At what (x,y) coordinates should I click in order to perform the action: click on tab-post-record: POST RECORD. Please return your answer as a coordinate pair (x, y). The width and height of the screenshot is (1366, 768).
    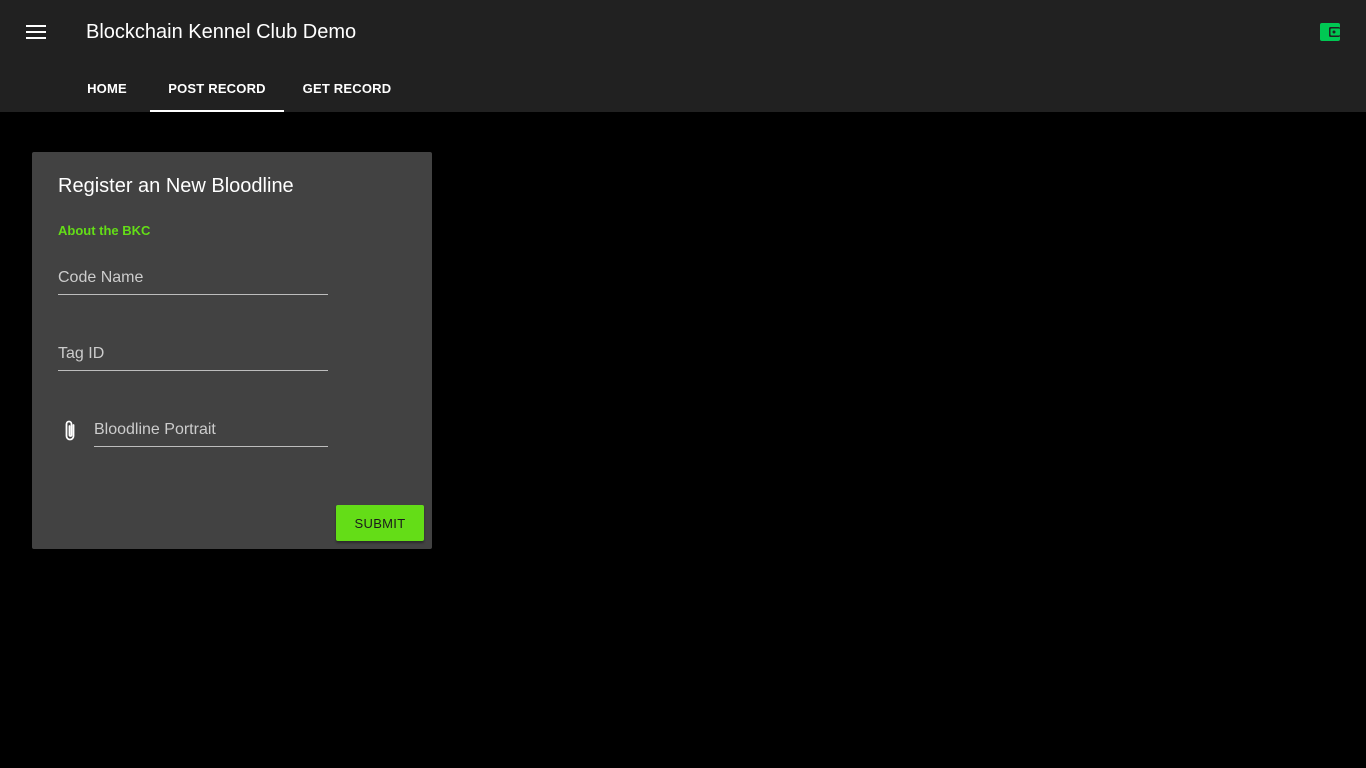
    Looking at the image, I should click on (217, 88).